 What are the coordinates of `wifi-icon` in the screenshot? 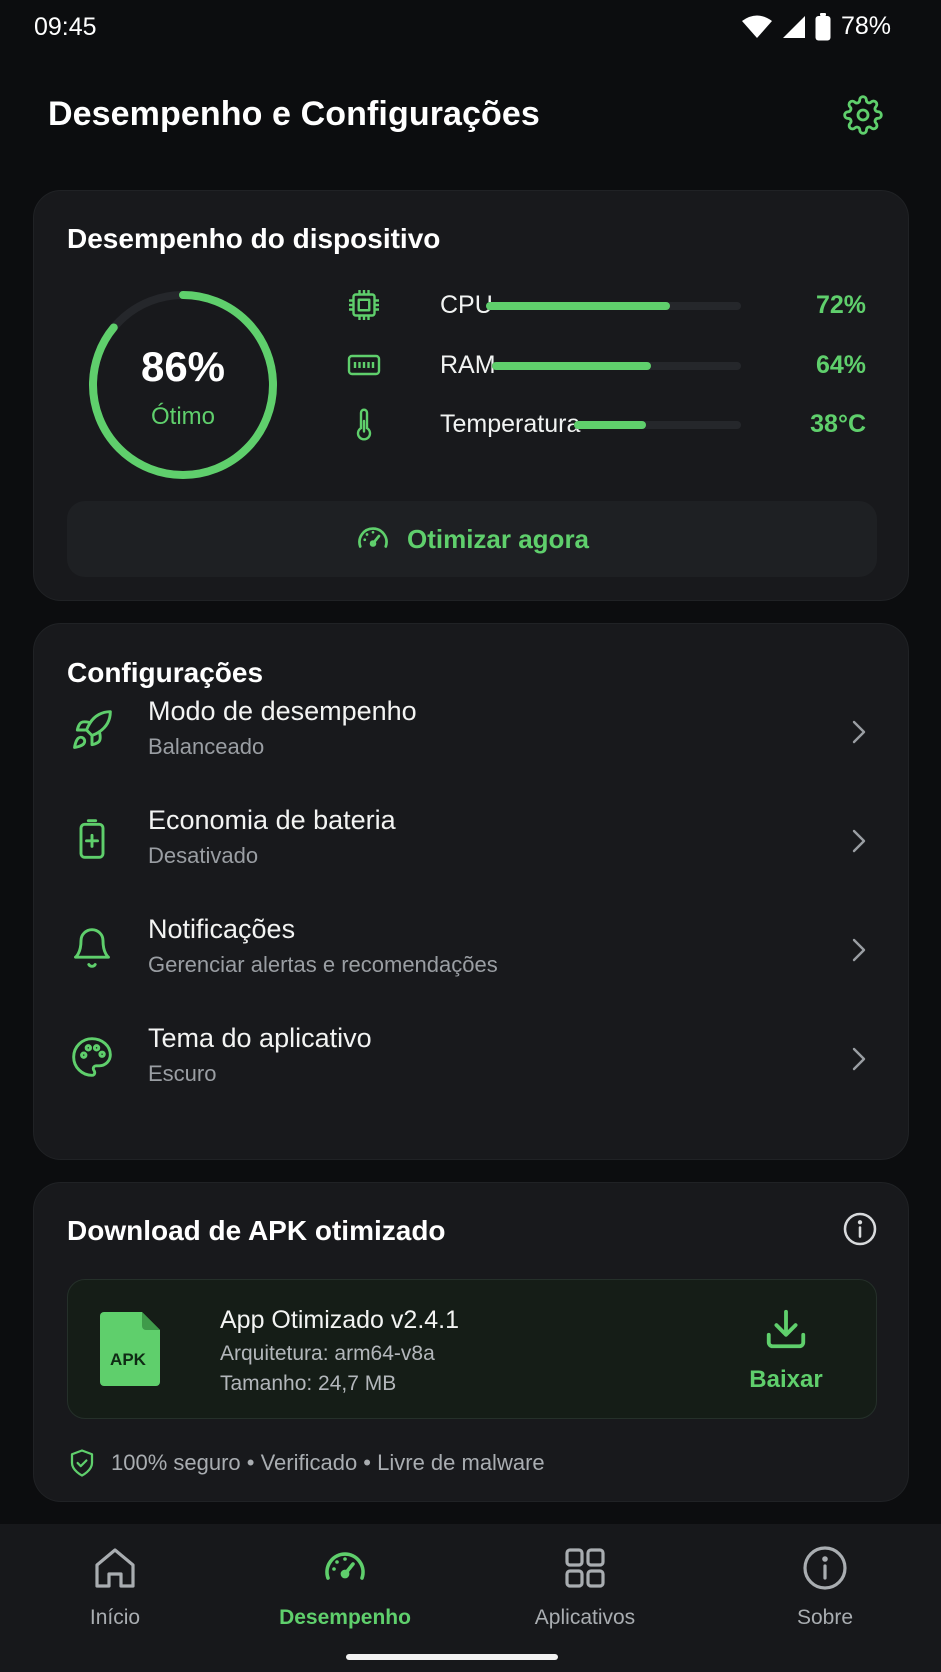 It's located at (757, 27).